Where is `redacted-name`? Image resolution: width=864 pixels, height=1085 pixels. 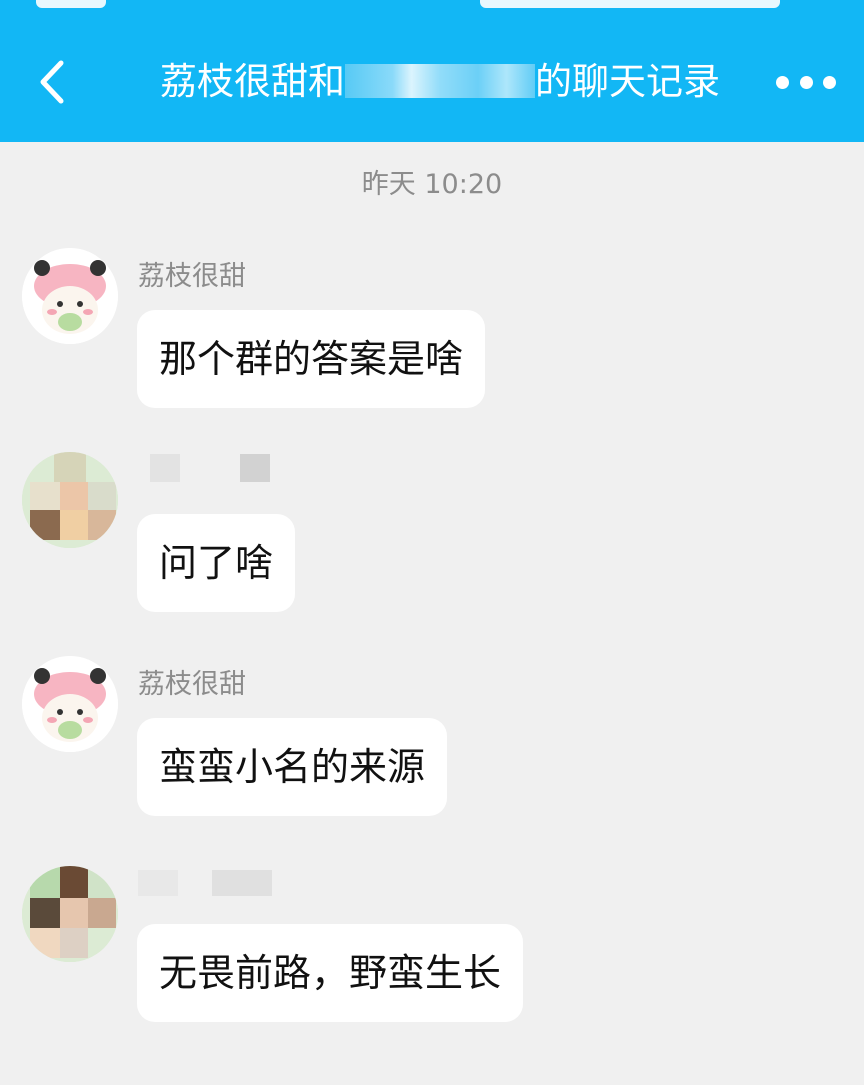 redacted-name is located at coordinates (440, 81).